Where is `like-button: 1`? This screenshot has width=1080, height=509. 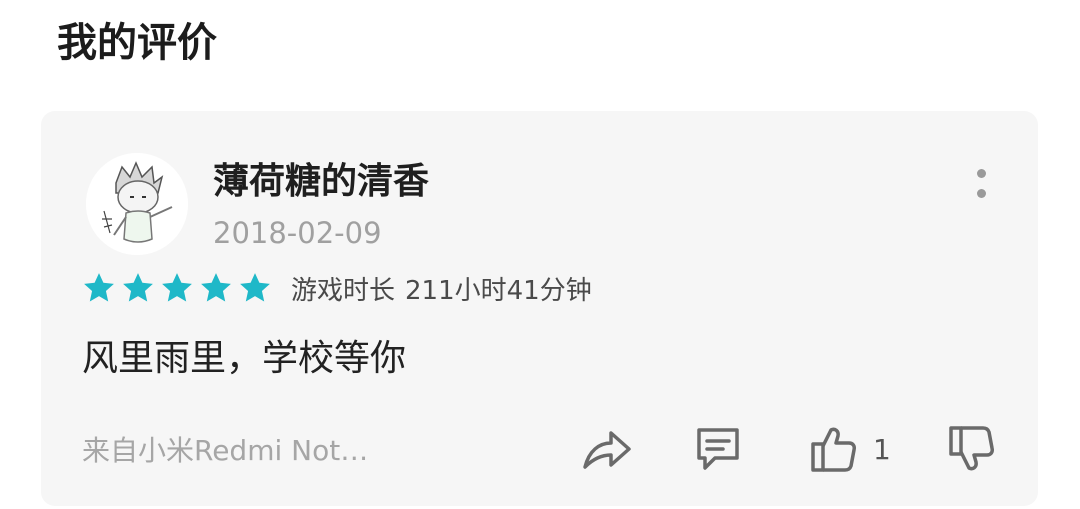
like-button: 1 is located at coordinates (850, 449).